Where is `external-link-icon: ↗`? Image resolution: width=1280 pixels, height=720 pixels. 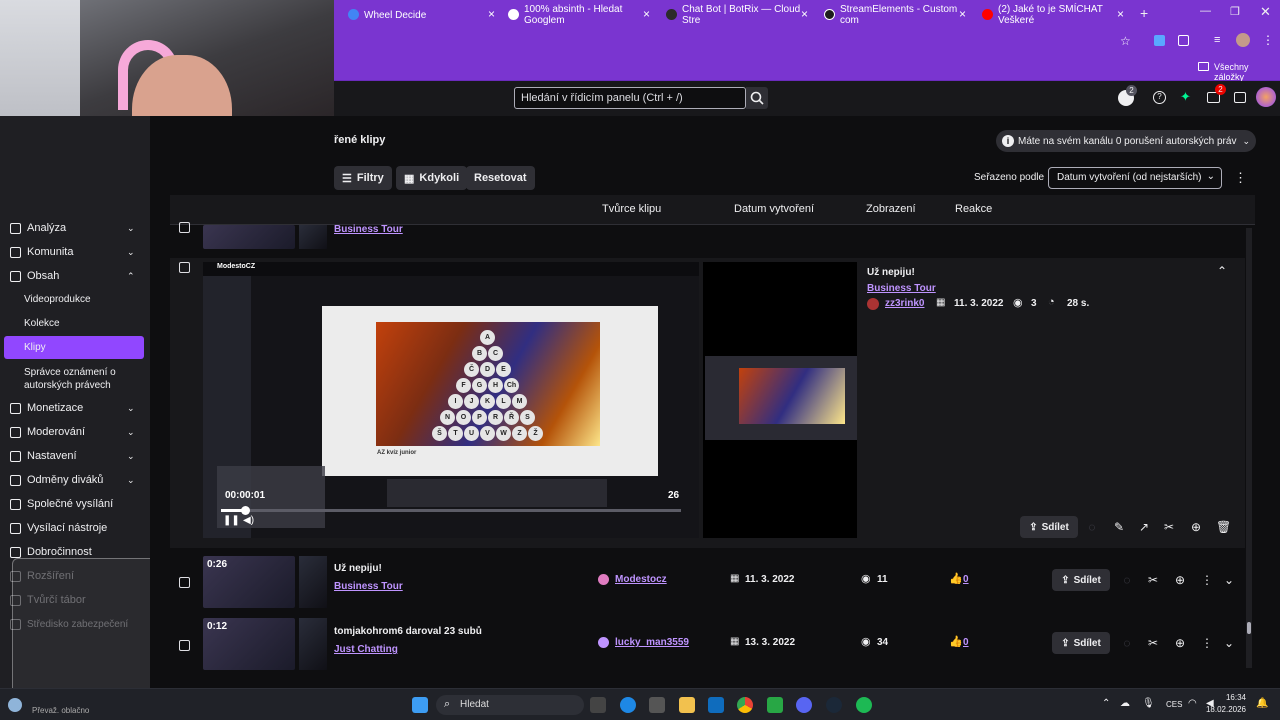 external-link-icon: ↗ is located at coordinates (1144, 527).